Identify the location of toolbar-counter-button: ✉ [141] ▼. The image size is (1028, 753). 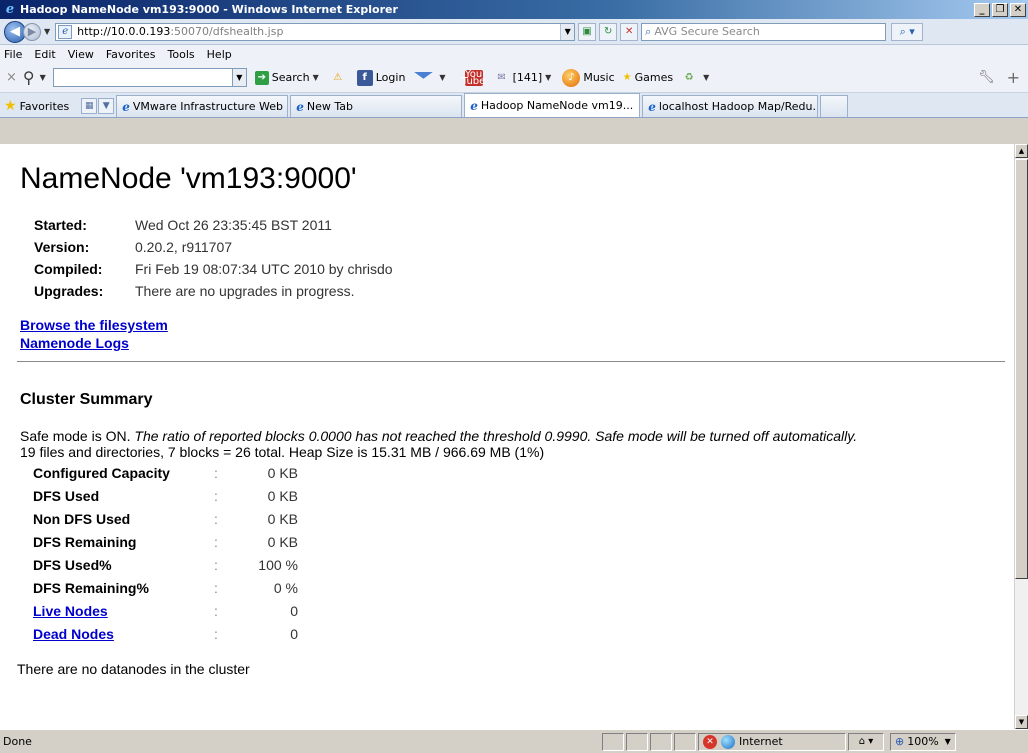
(524, 78).